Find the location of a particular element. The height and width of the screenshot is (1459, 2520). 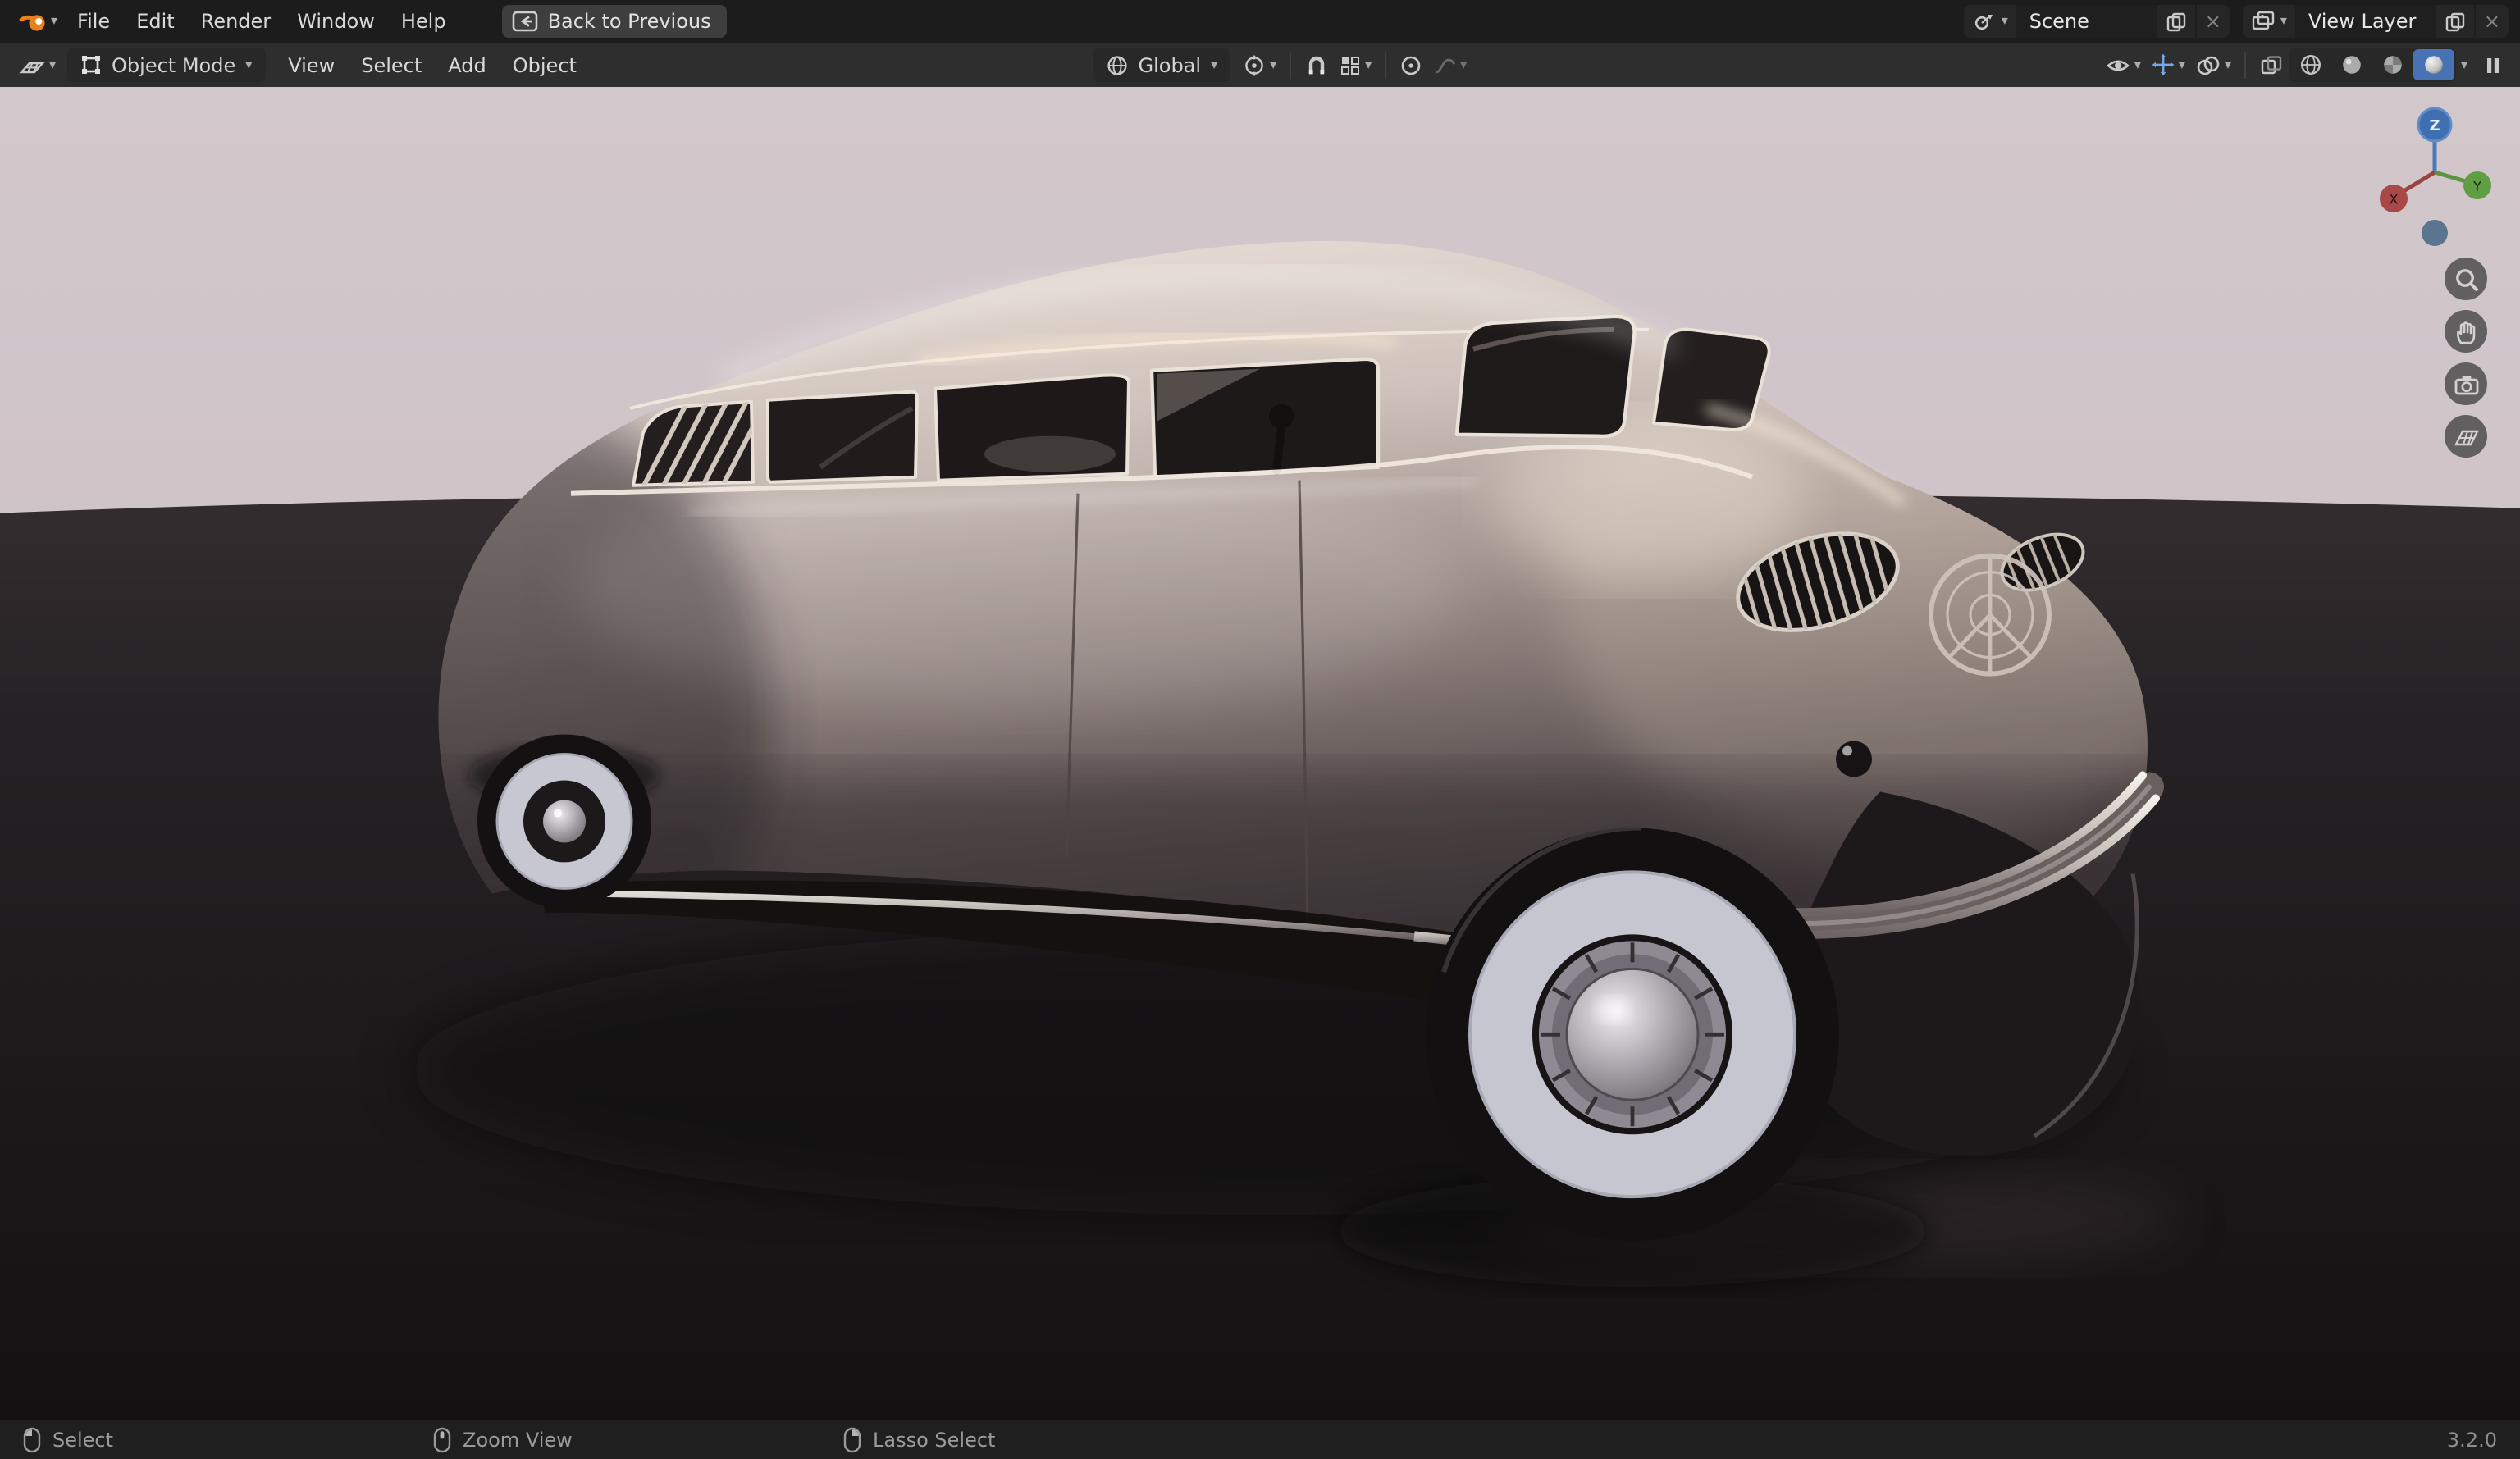

globe-icon is located at coordinates (1118, 65).